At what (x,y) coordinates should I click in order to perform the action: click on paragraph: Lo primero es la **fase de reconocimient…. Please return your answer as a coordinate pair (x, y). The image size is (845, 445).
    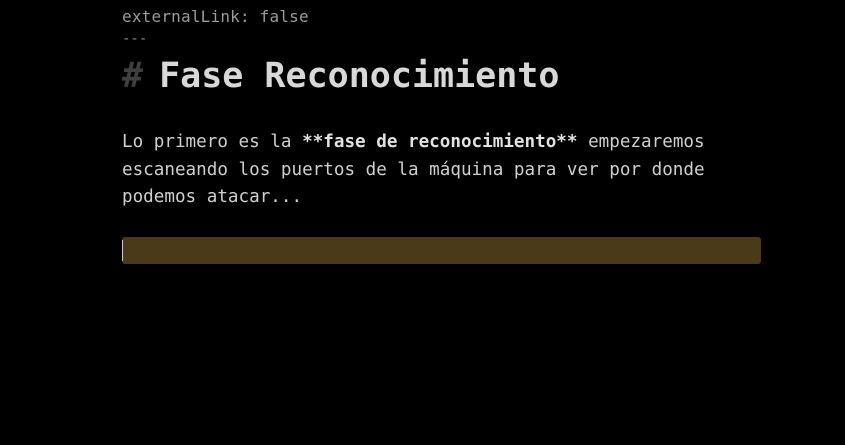
    Looking at the image, I should click on (442, 170).